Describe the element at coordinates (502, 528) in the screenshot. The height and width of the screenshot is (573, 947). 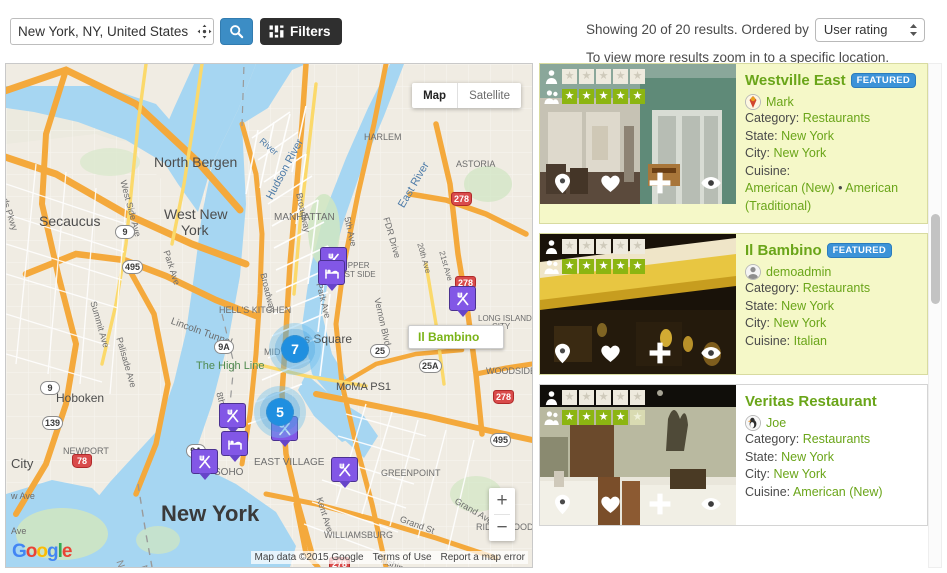
I see `zoom-out-button: −` at that location.